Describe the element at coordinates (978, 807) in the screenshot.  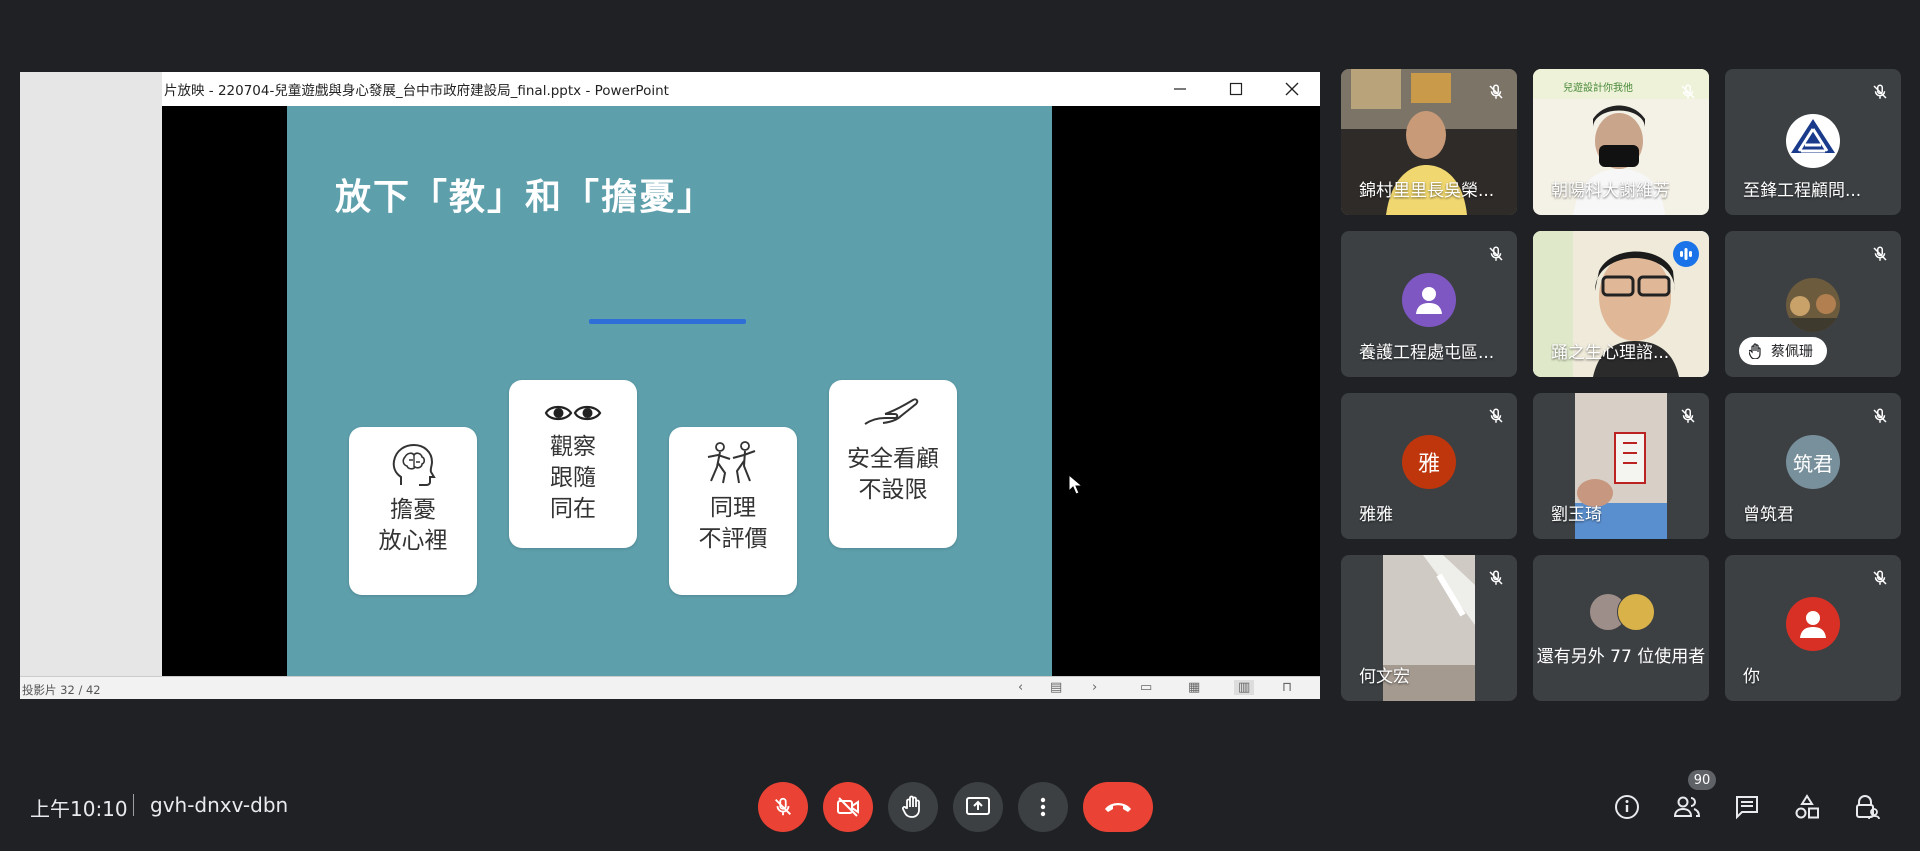
I see `present-screen-button` at that location.